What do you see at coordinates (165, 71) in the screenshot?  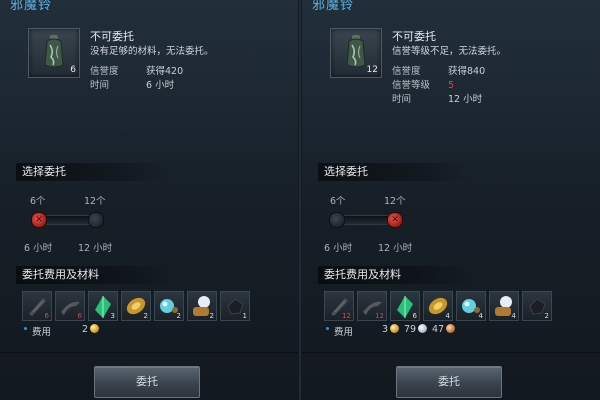 I see `reputation-value: 获得420` at bounding box center [165, 71].